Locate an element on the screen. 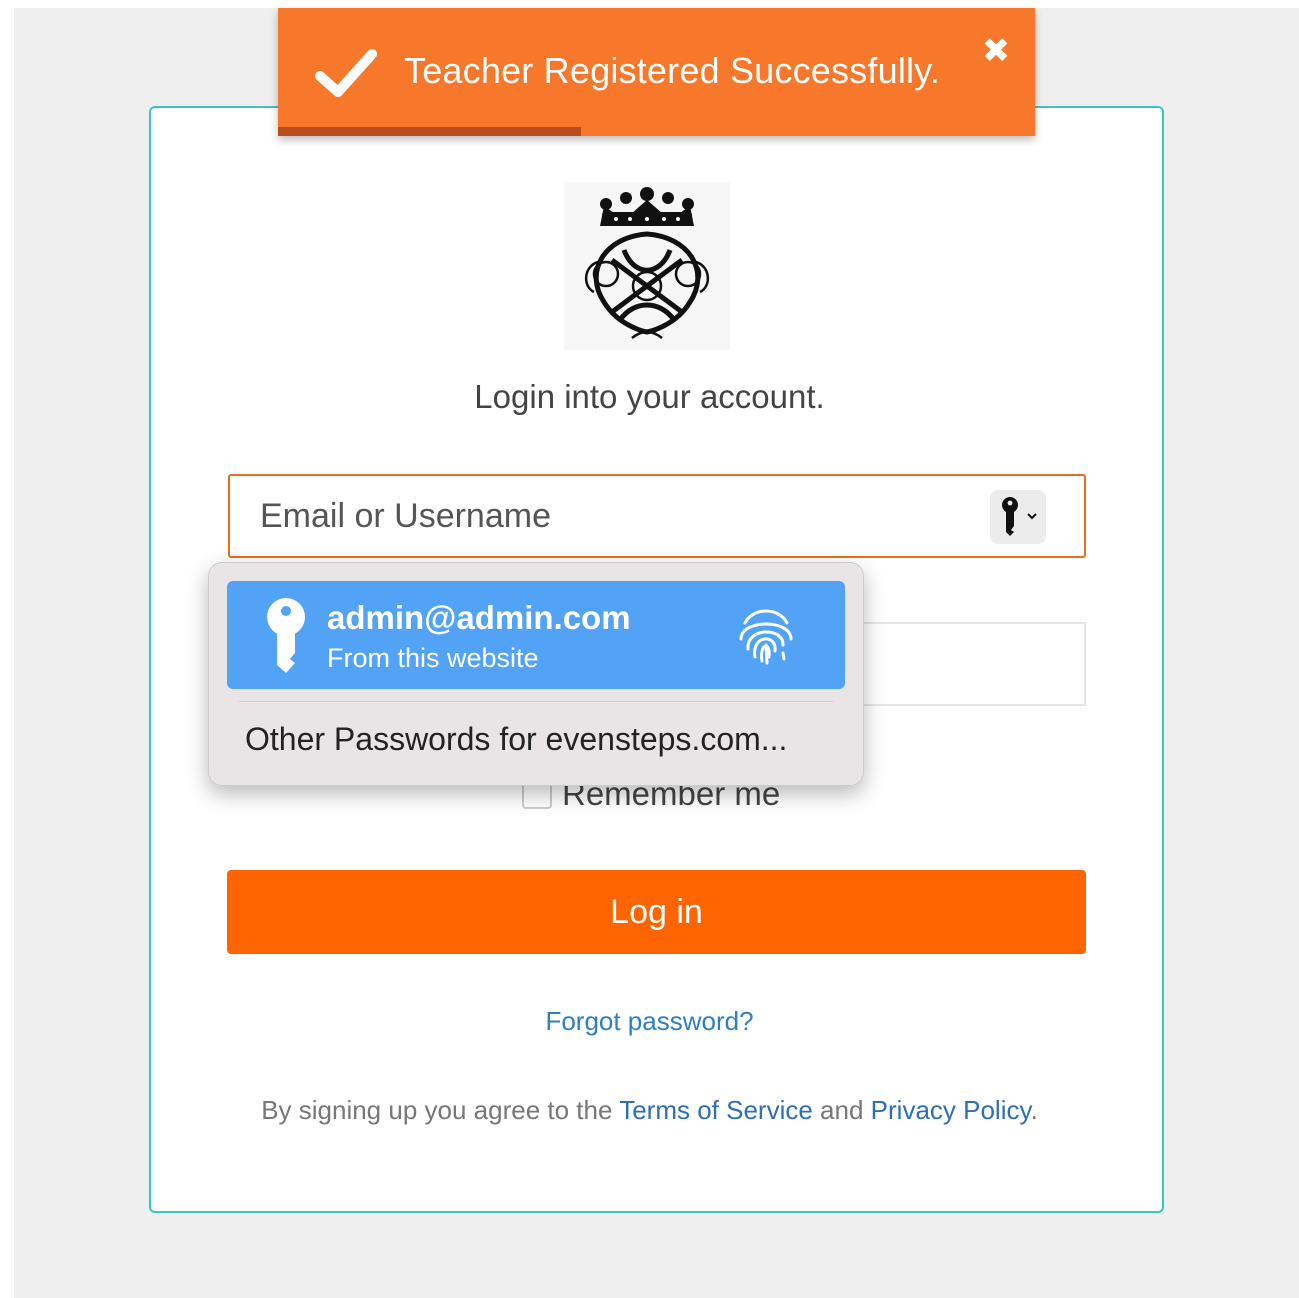 This screenshot has width=1299, height=1298. terms-and: and is located at coordinates (842, 1110).